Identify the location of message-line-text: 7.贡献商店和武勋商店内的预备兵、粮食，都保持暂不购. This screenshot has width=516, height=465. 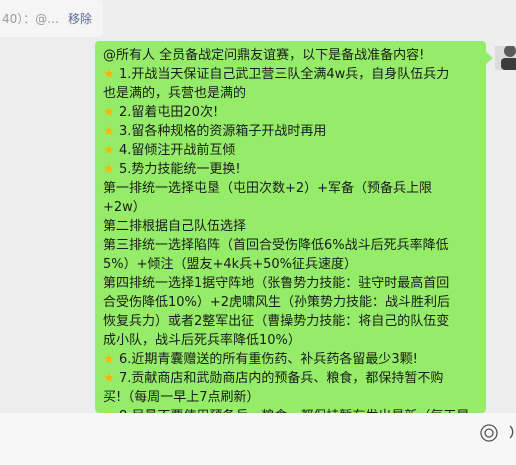
(281, 378).